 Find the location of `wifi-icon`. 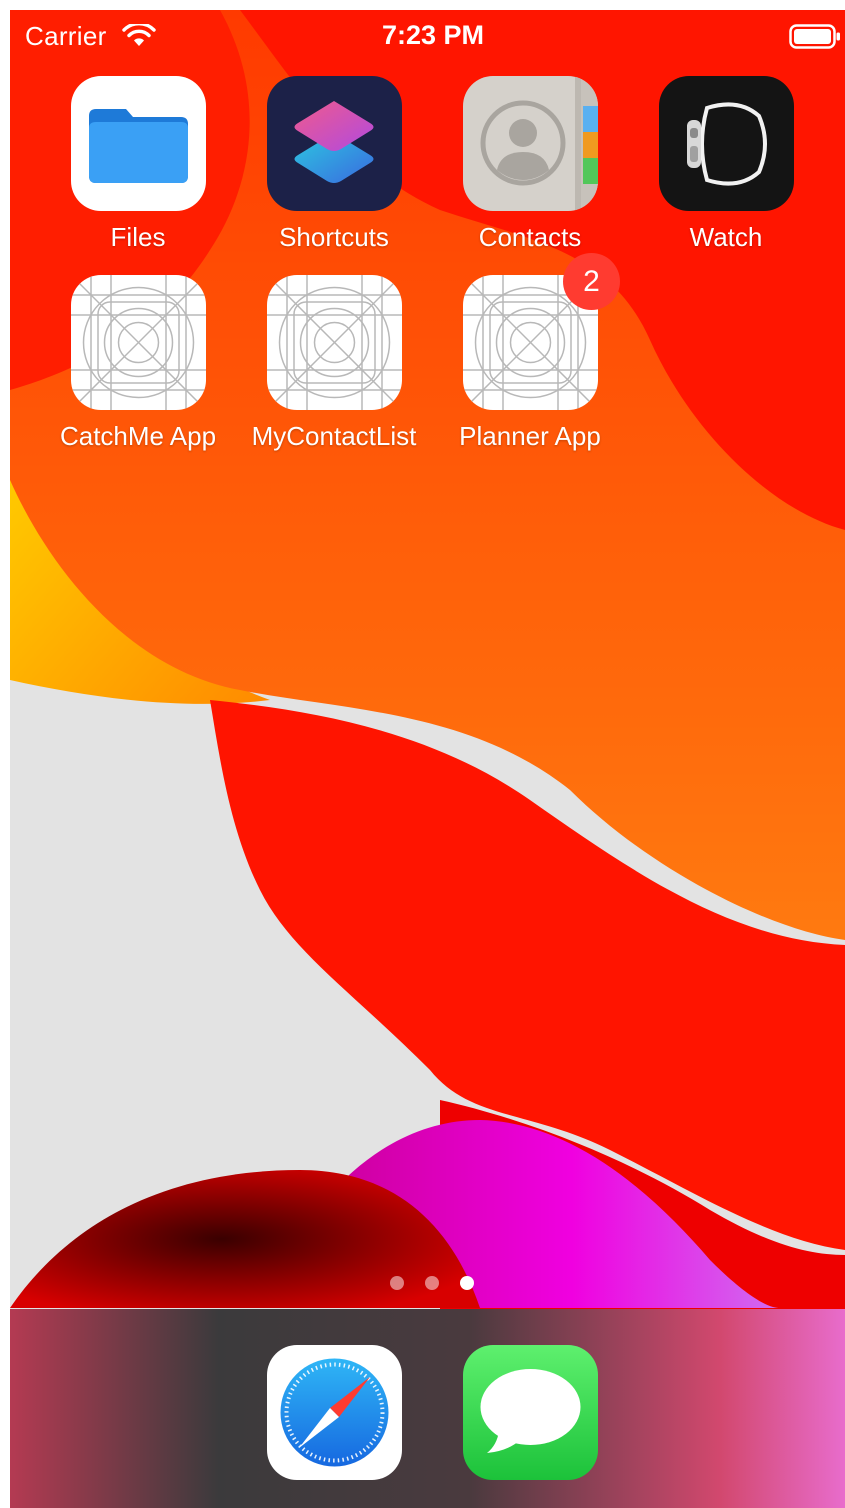

wifi-icon is located at coordinates (139, 35).